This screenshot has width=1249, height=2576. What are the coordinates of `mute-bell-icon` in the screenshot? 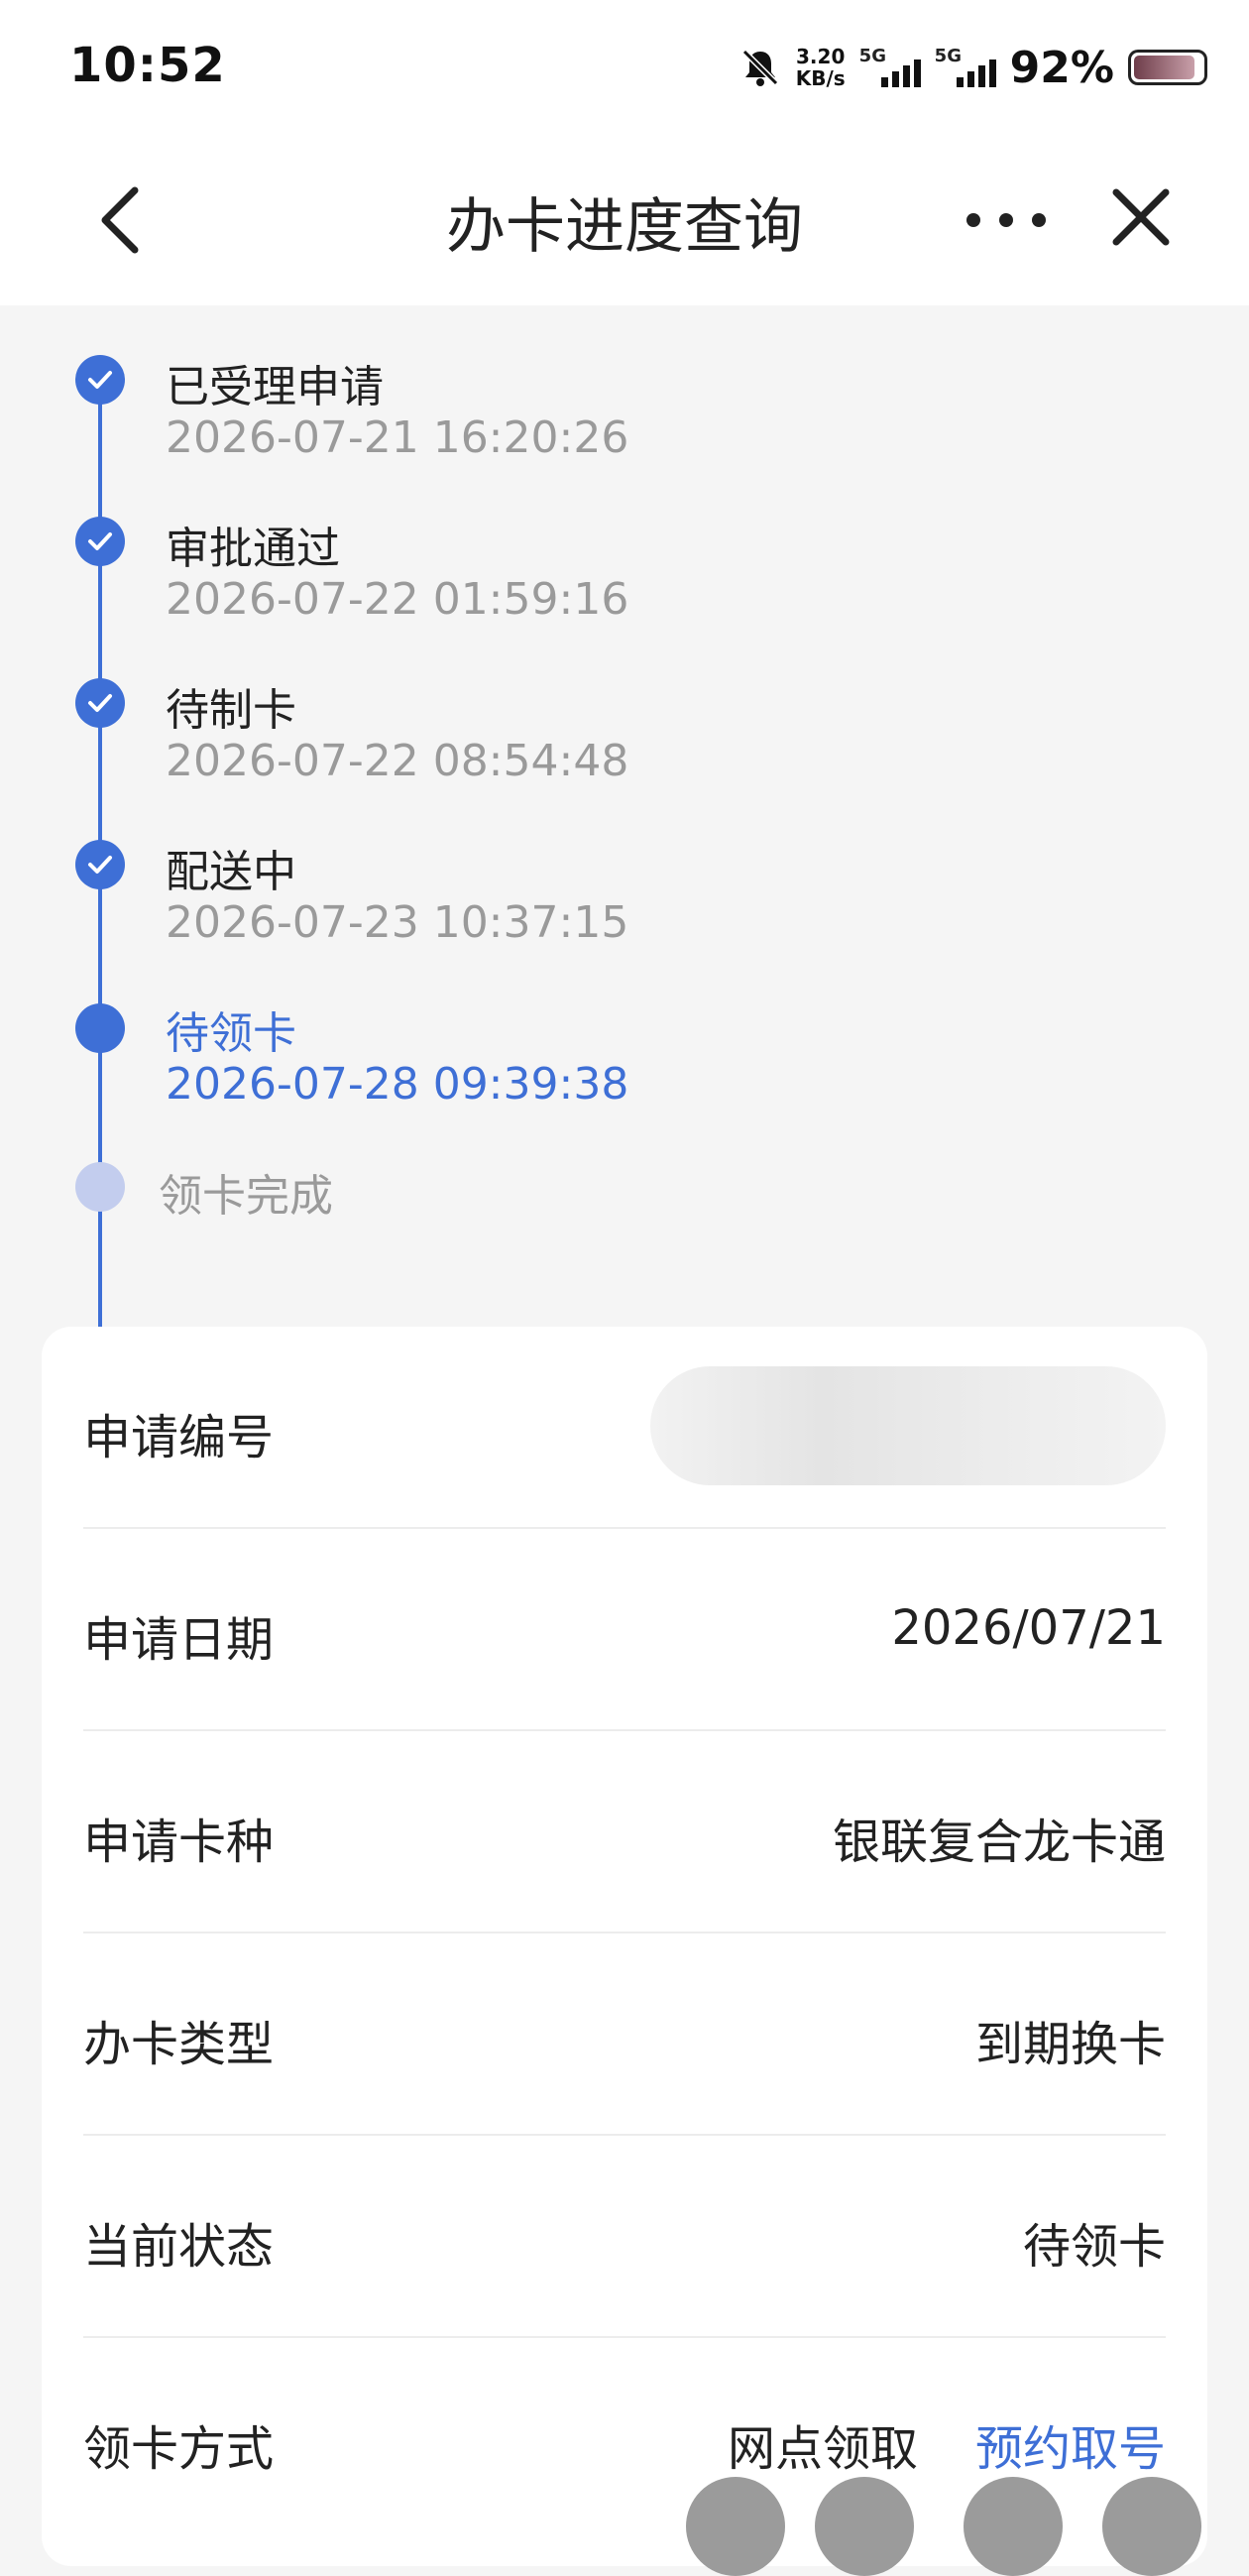 It's located at (760, 67).